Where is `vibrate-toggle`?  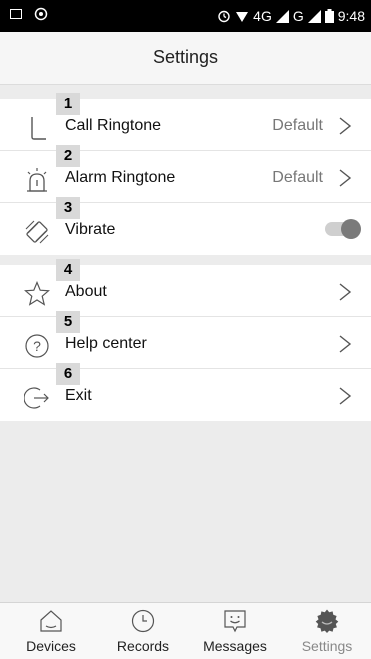 vibrate-toggle is located at coordinates (343, 229).